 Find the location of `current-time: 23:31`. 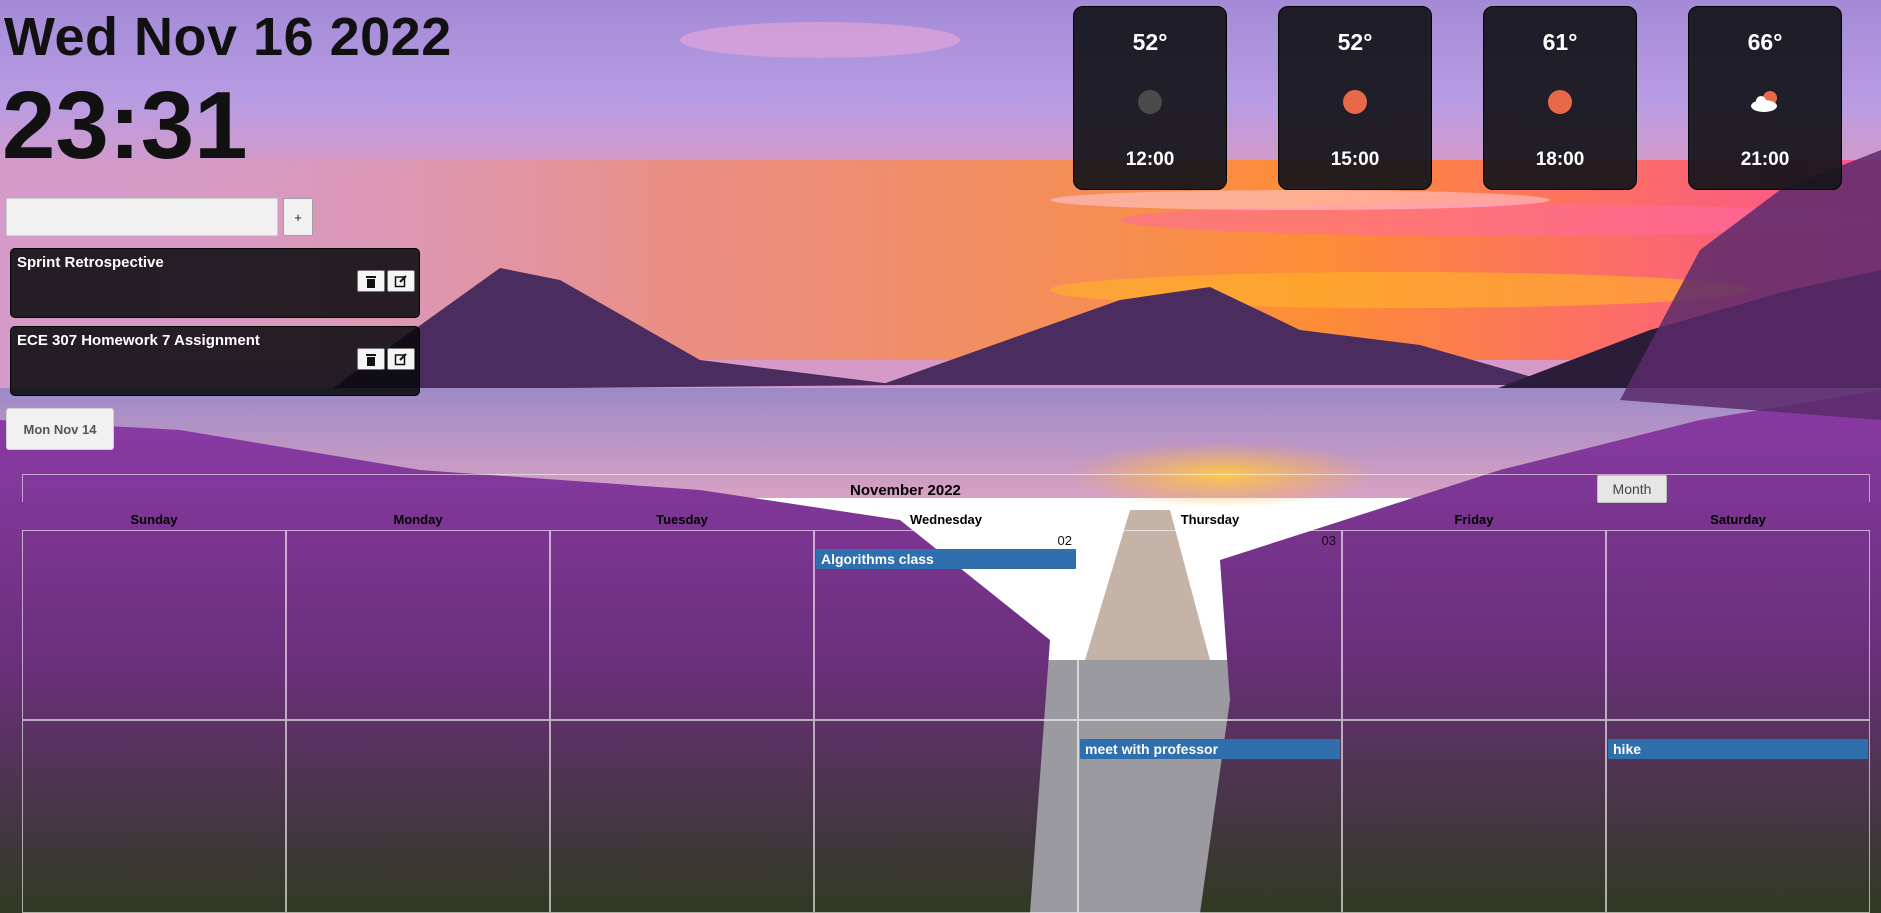

current-time: 23:31 is located at coordinates (125, 125).